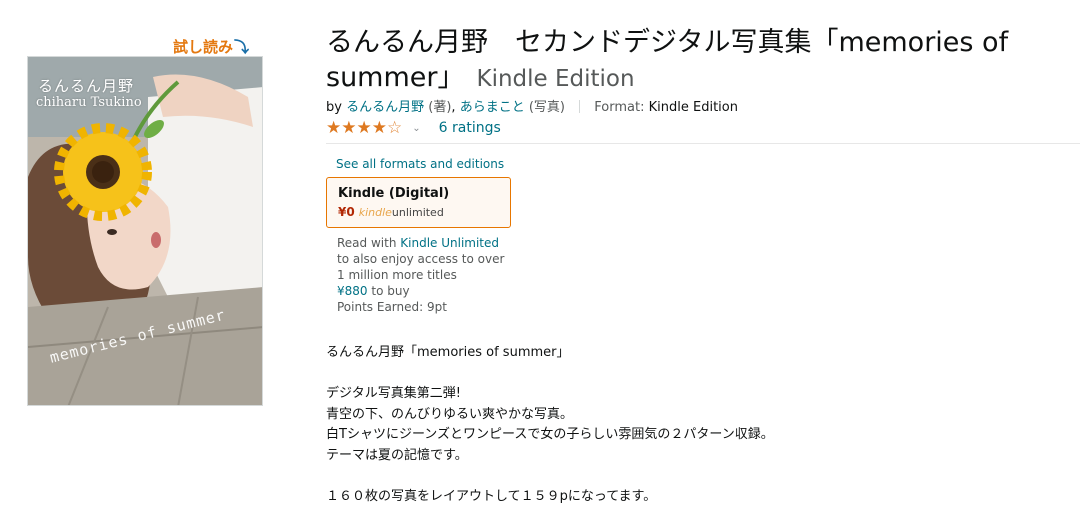 The width and height of the screenshot is (1080, 521). What do you see at coordinates (580, 106) in the screenshot?
I see `byline-divider` at bounding box center [580, 106].